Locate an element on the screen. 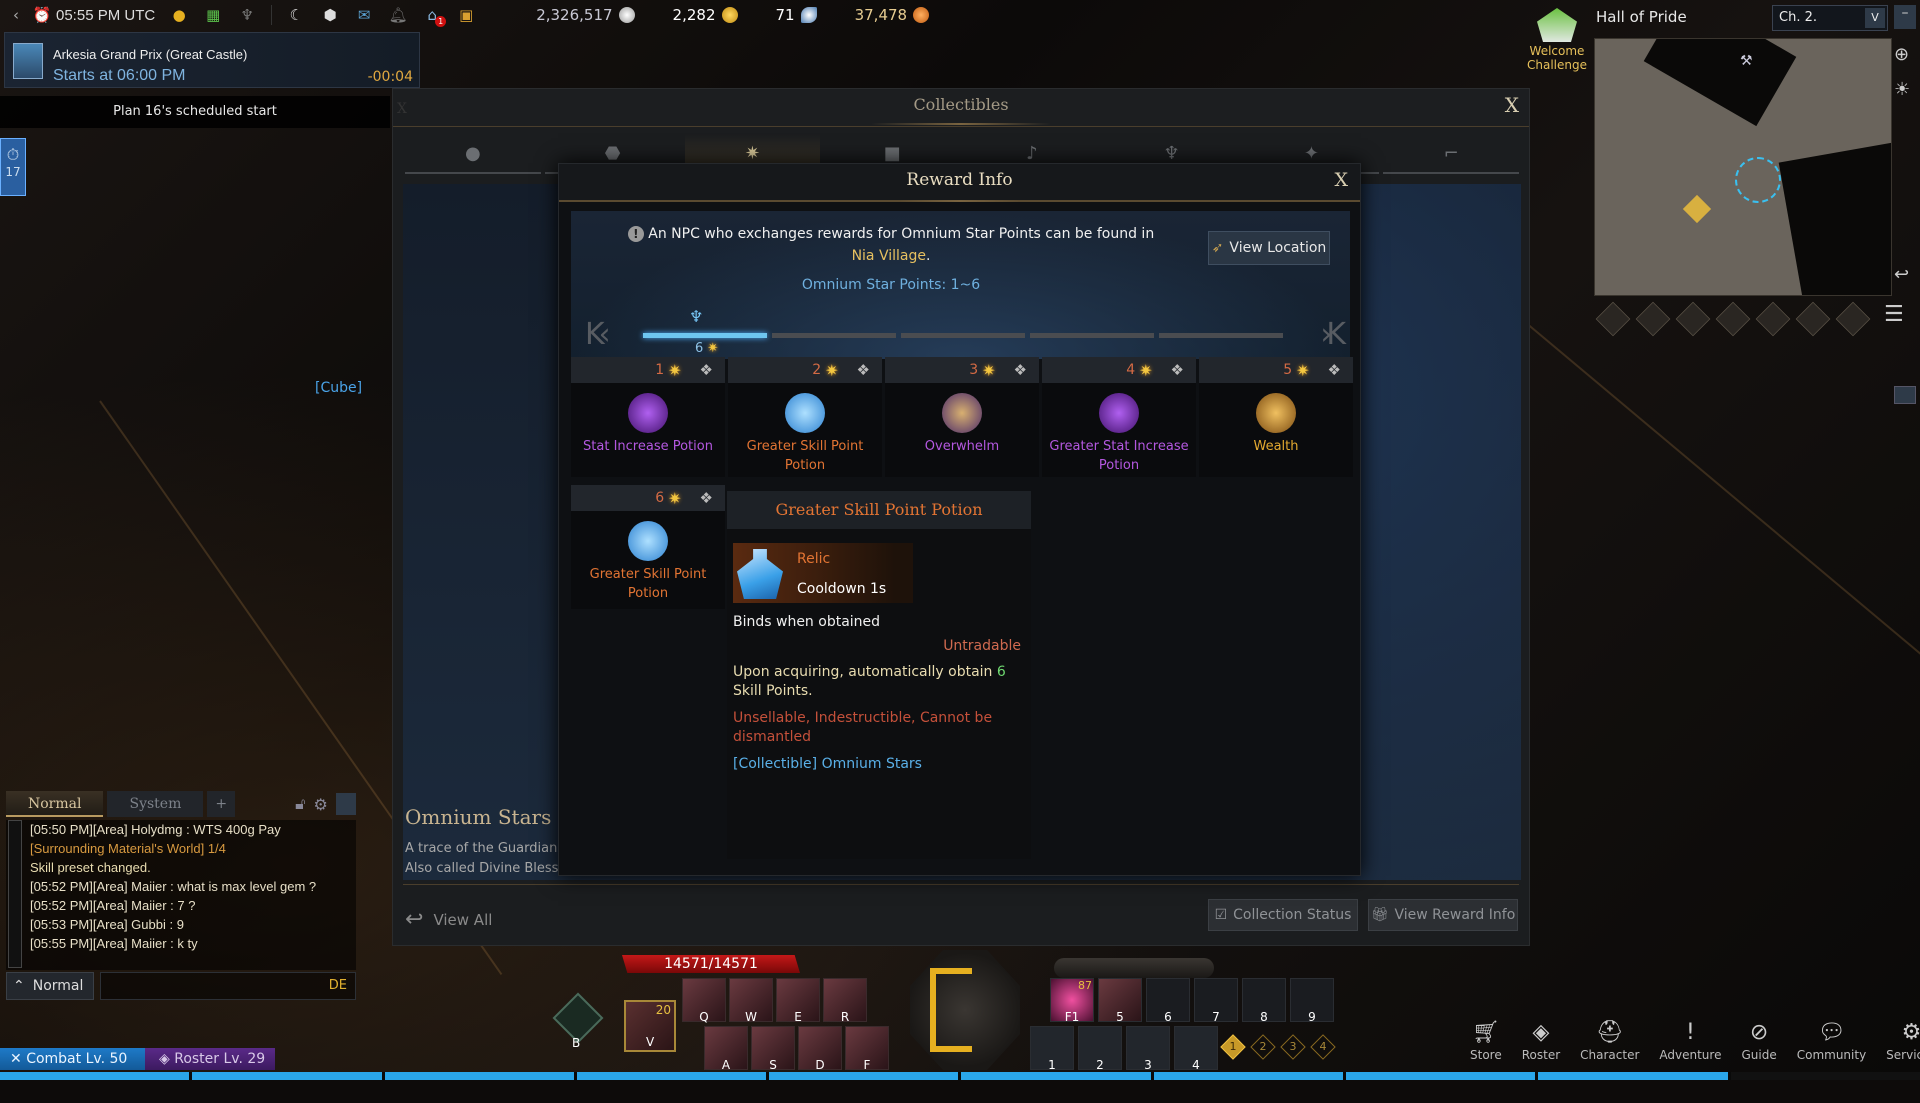 The height and width of the screenshot is (1103, 1920). guild-icon: ☾ is located at coordinates (296, 15).